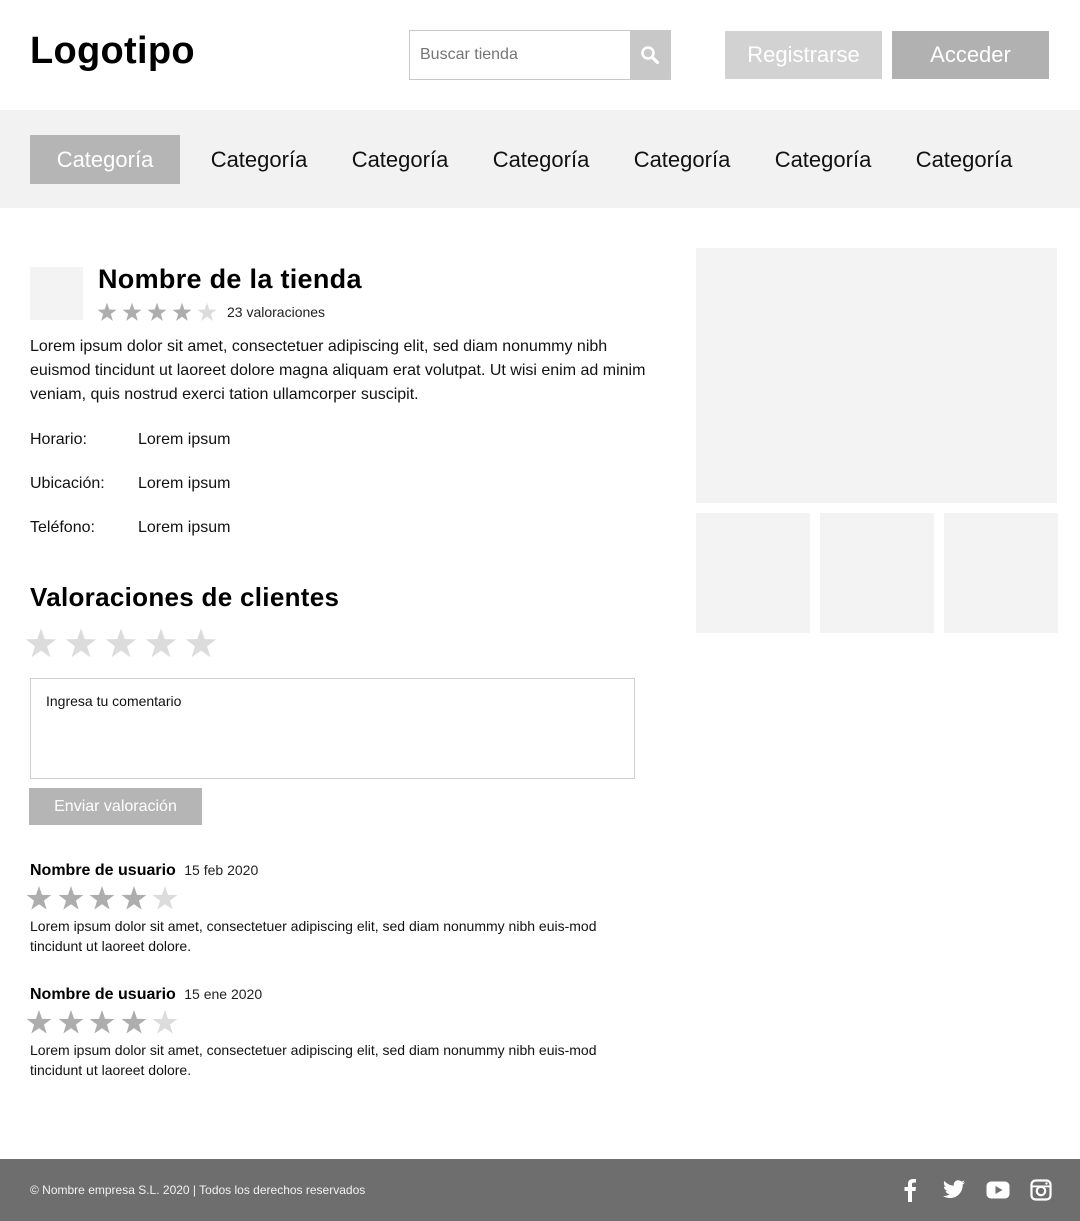 Image resolution: width=1080 pixels, height=1221 pixels. What do you see at coordinates (876, 375) in the screenshot?
I see `gallery-main-image` at bounding box center [876, 375].